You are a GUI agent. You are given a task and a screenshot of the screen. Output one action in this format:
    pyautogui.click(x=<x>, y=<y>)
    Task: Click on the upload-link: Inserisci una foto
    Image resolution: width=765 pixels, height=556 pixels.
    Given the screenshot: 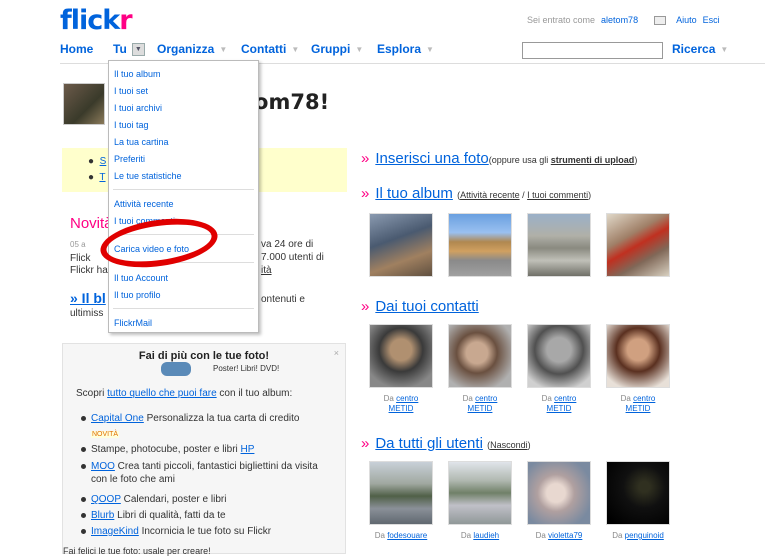 What is the action you would take?
    pyautogui.click(x=431, y=158)
    